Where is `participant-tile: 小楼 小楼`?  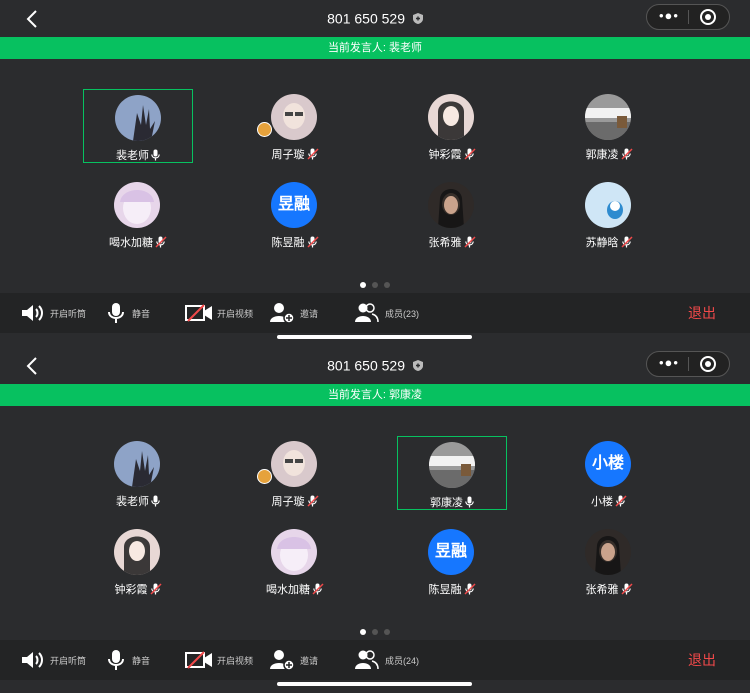
participant-tile: 小楼 小楼 is located at coordinates (609, 473).